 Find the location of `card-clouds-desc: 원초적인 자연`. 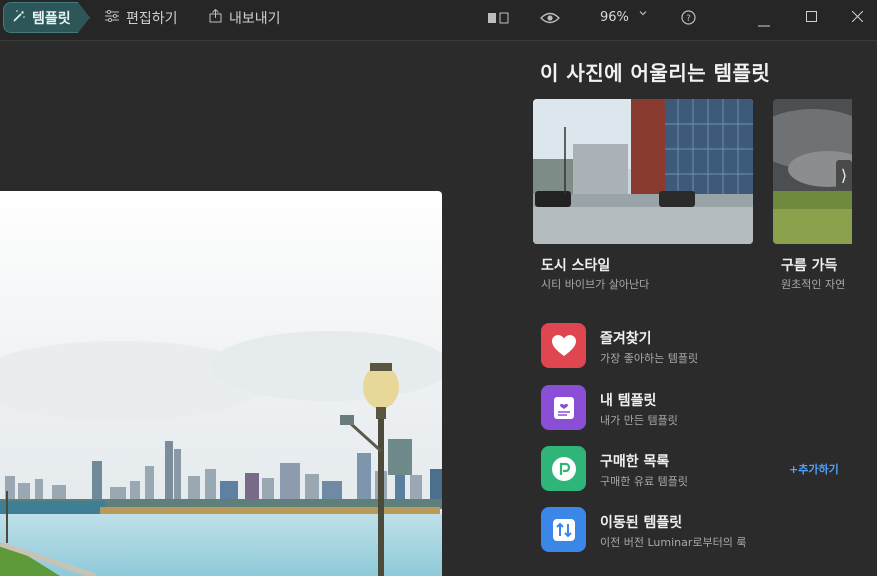

card-clouds-desc: 원초적인 자연 is located at coordinates (813, 284).